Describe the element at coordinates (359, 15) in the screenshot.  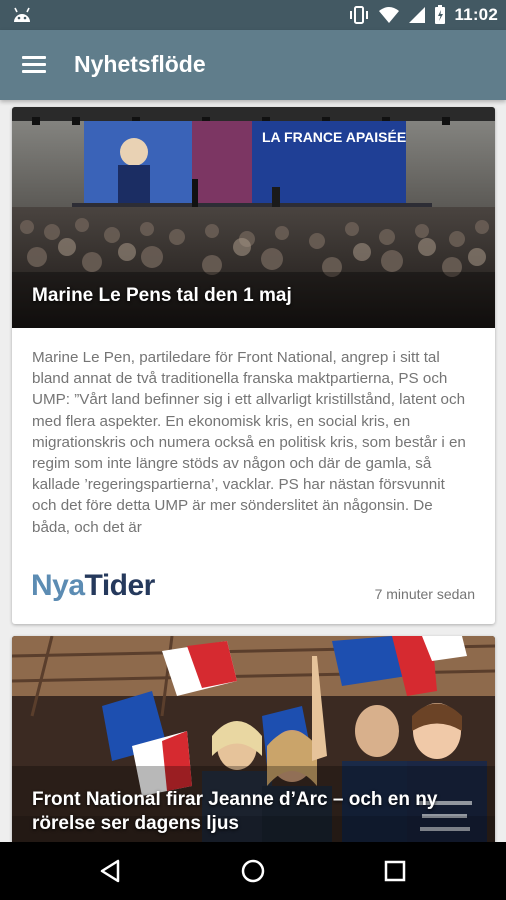
I see `vibrate-icon` at that location.